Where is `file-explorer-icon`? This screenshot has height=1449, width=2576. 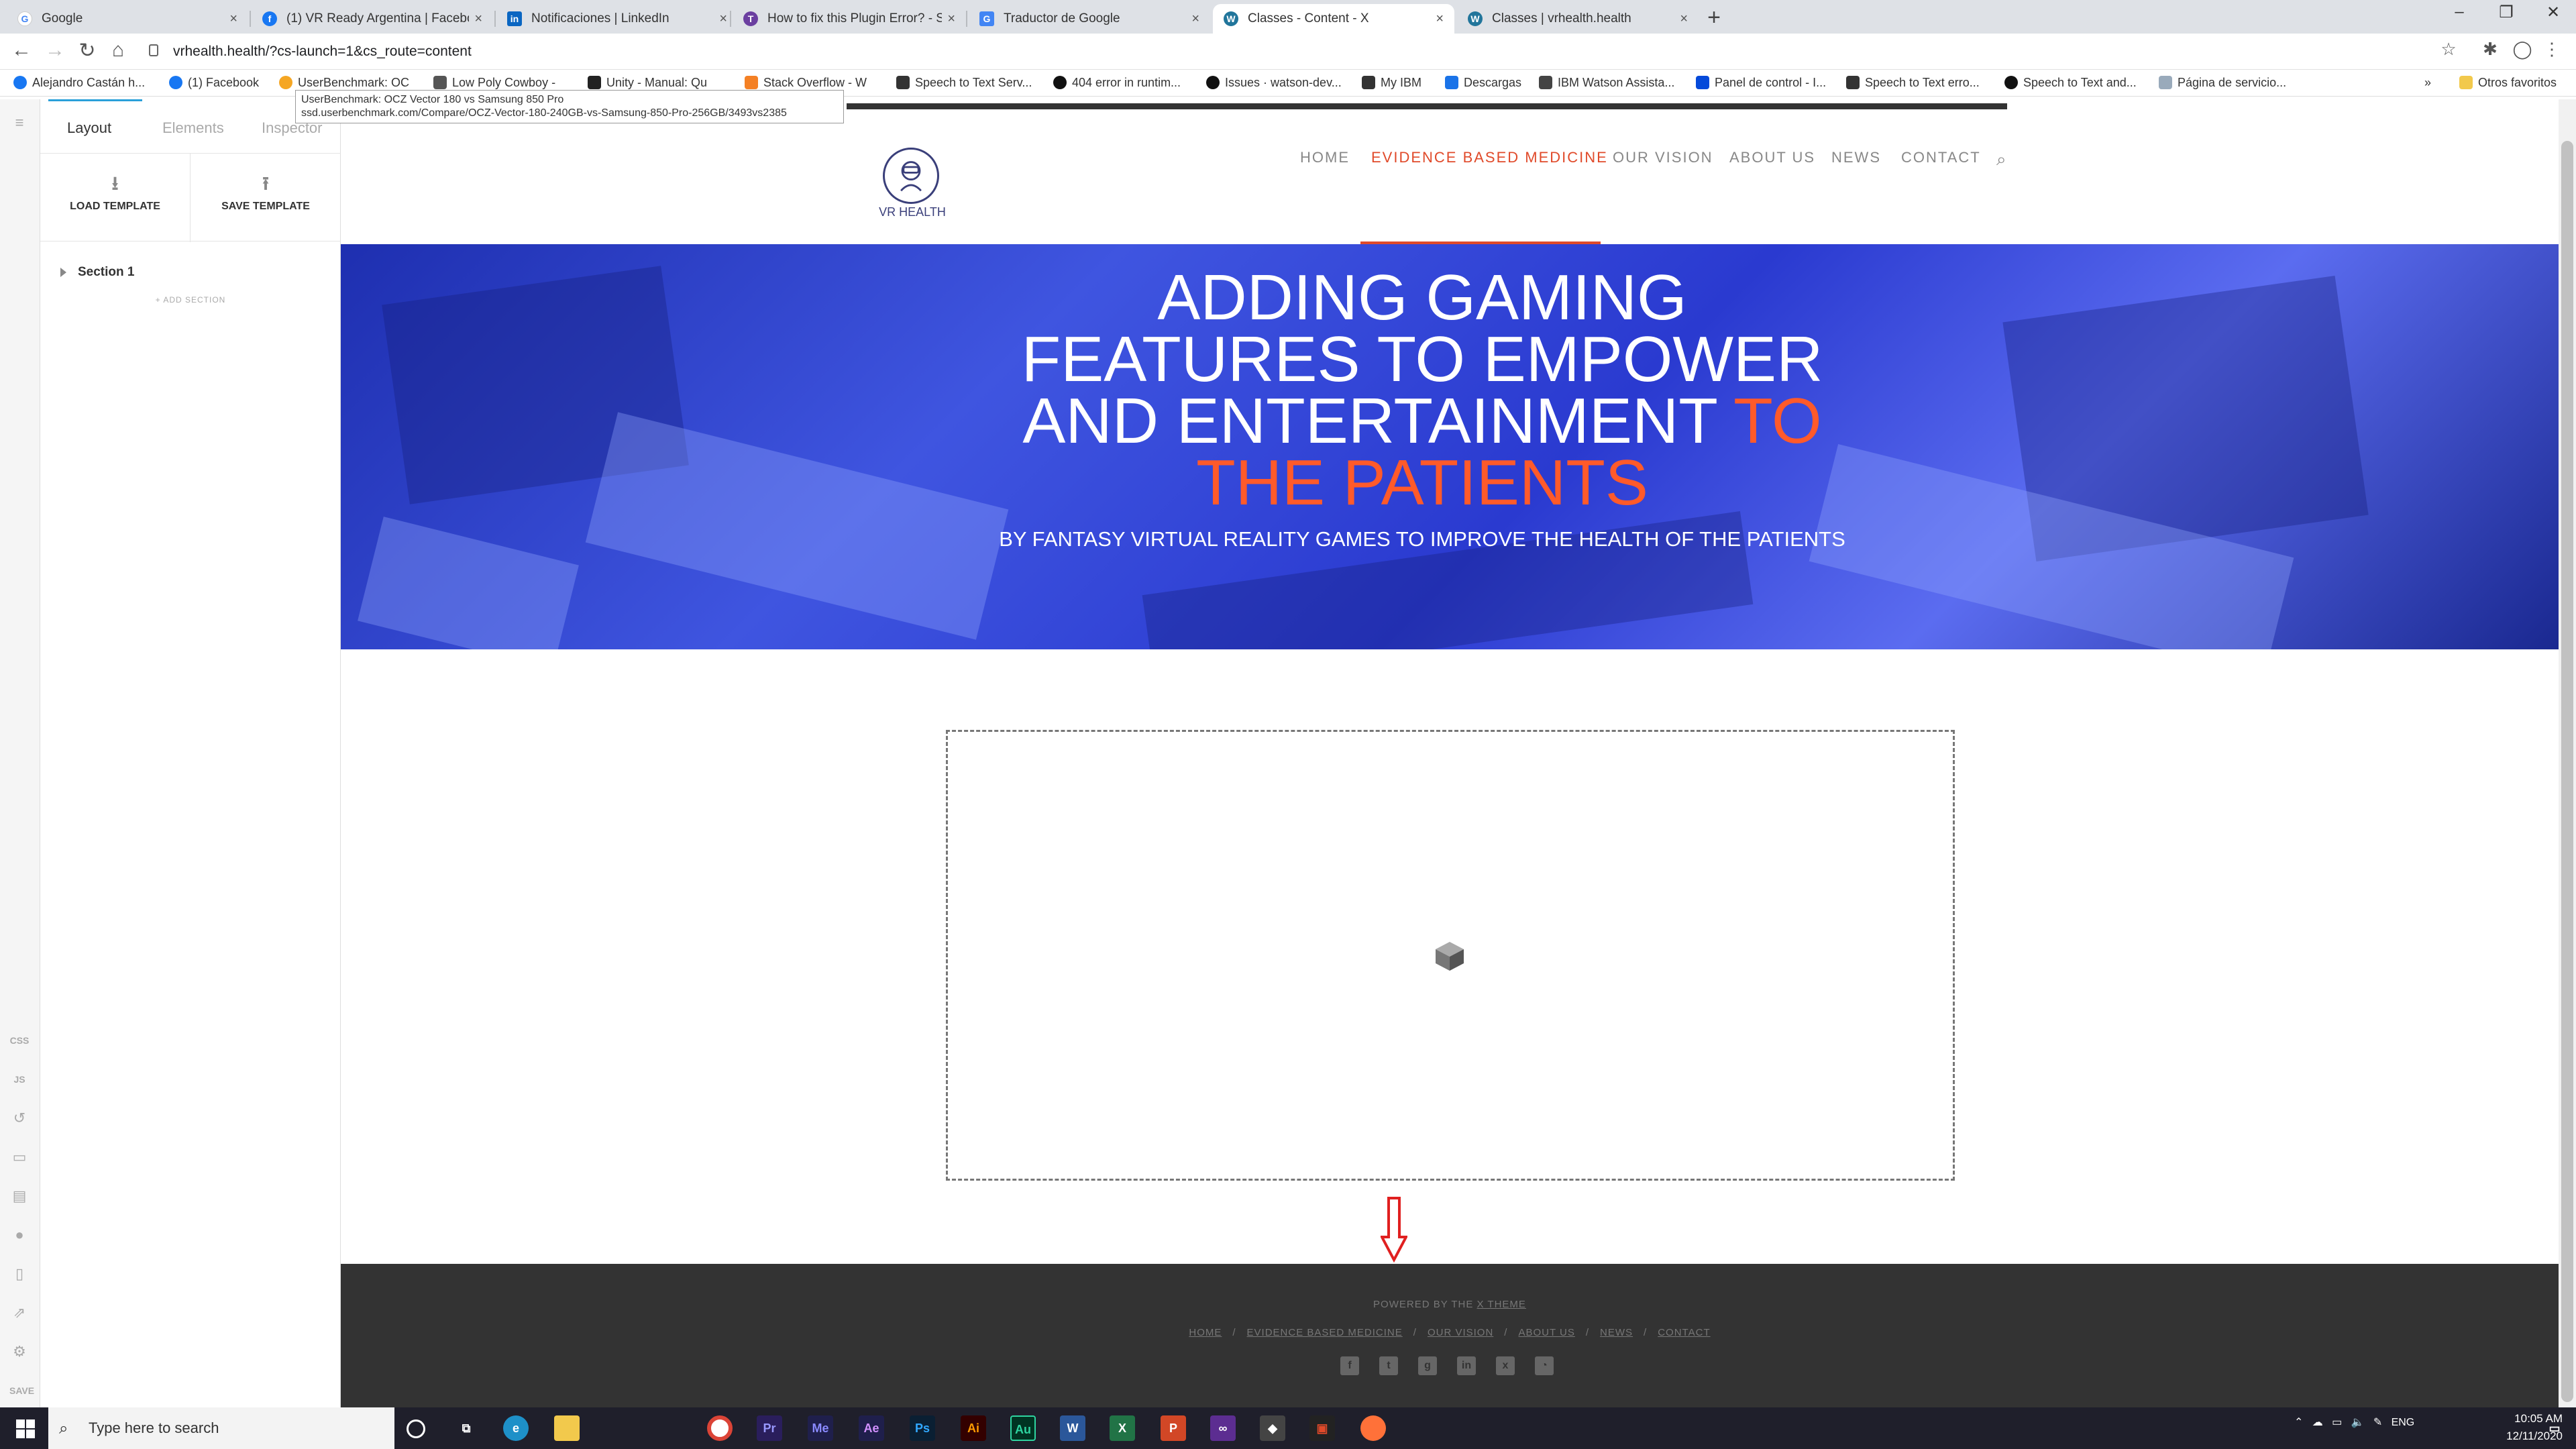
file-explorer-icon is located at coordinates (567, 1428).